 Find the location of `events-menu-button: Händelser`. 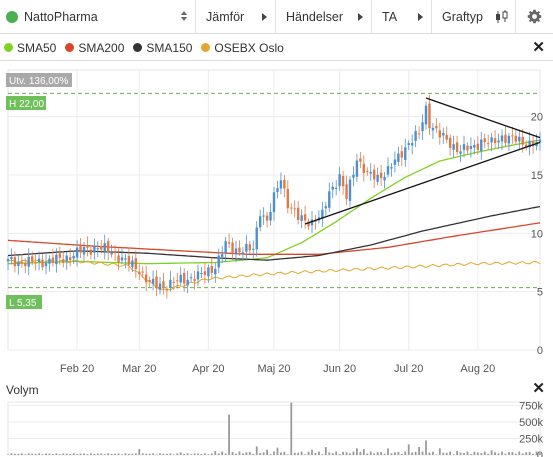

events-menu-button: Händelser is located at coordinates (324, 16).